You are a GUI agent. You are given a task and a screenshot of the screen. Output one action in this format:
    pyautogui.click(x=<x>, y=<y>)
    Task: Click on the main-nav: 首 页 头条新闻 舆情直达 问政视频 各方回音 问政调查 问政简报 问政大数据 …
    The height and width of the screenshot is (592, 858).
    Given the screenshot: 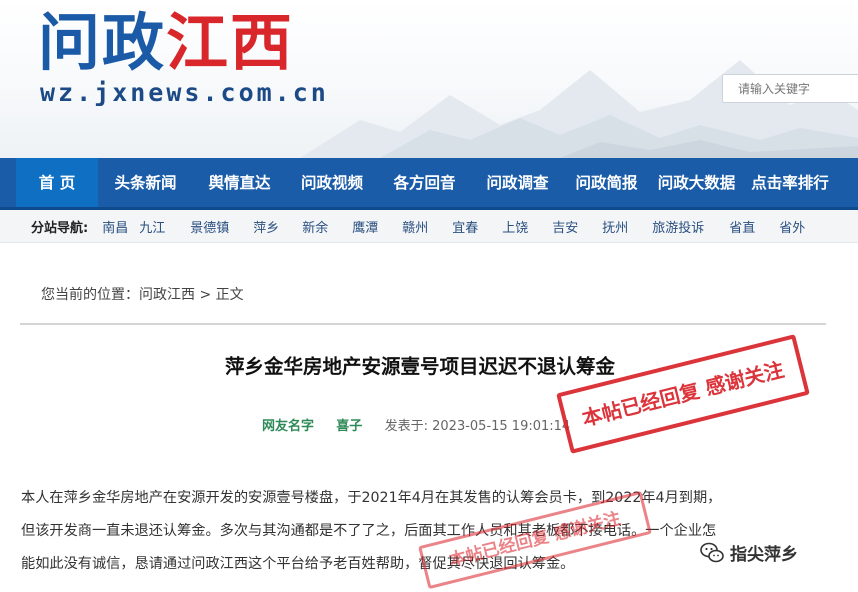 What is the action you would take?
    pyautogui.click(x=429, y=183)
    